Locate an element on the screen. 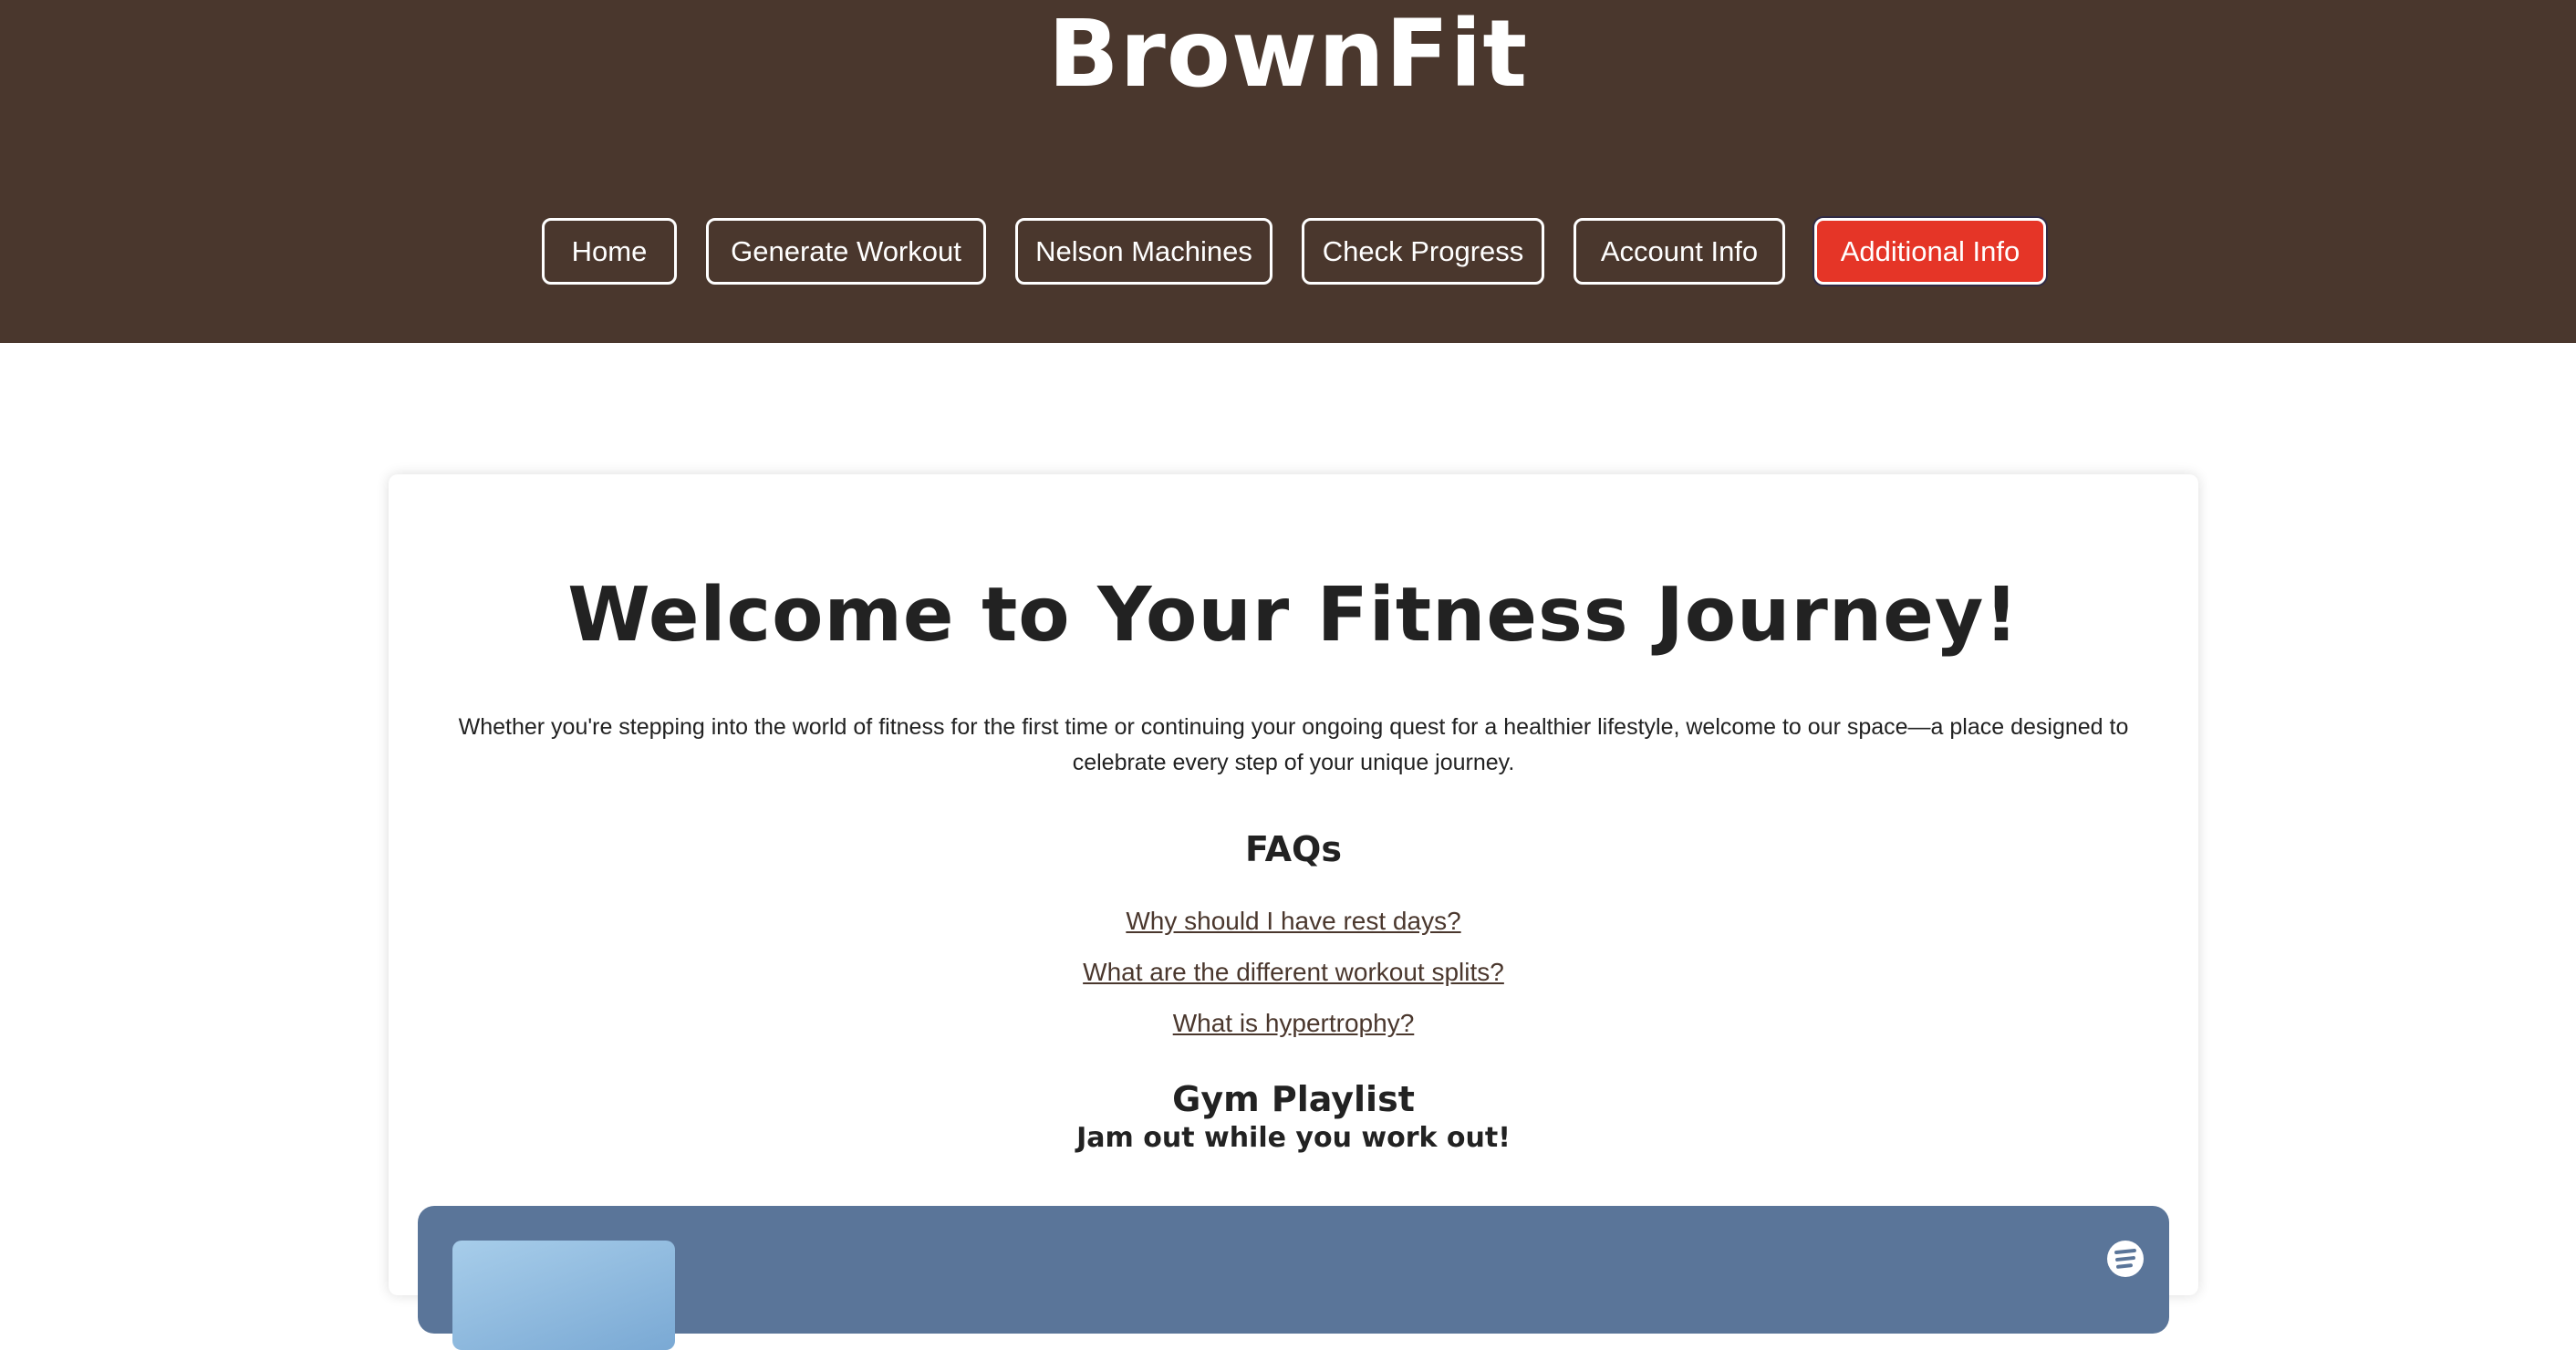  nav-generate-workout-button: Generate Workout is located at coordinates (846, 251).